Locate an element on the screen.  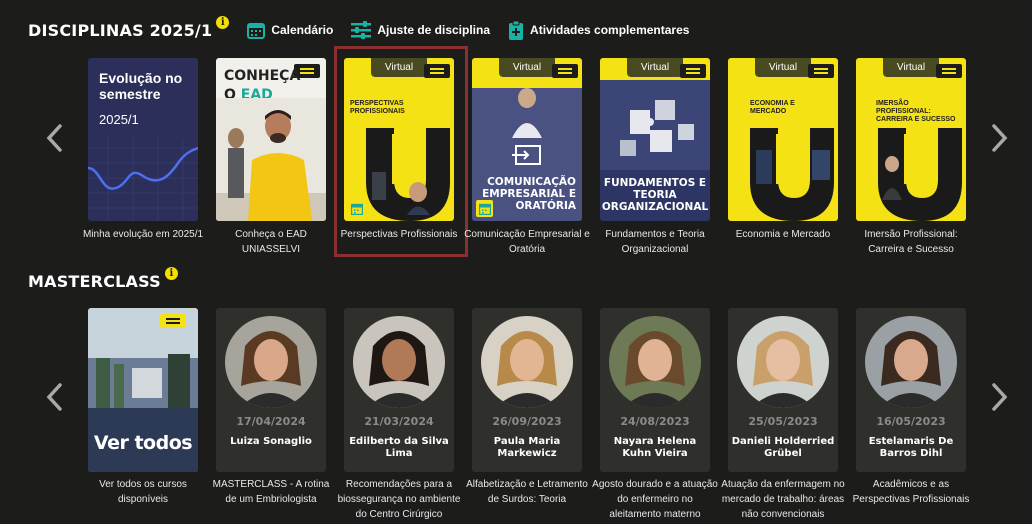
presenter-photo is located at coordinates (271, 159).